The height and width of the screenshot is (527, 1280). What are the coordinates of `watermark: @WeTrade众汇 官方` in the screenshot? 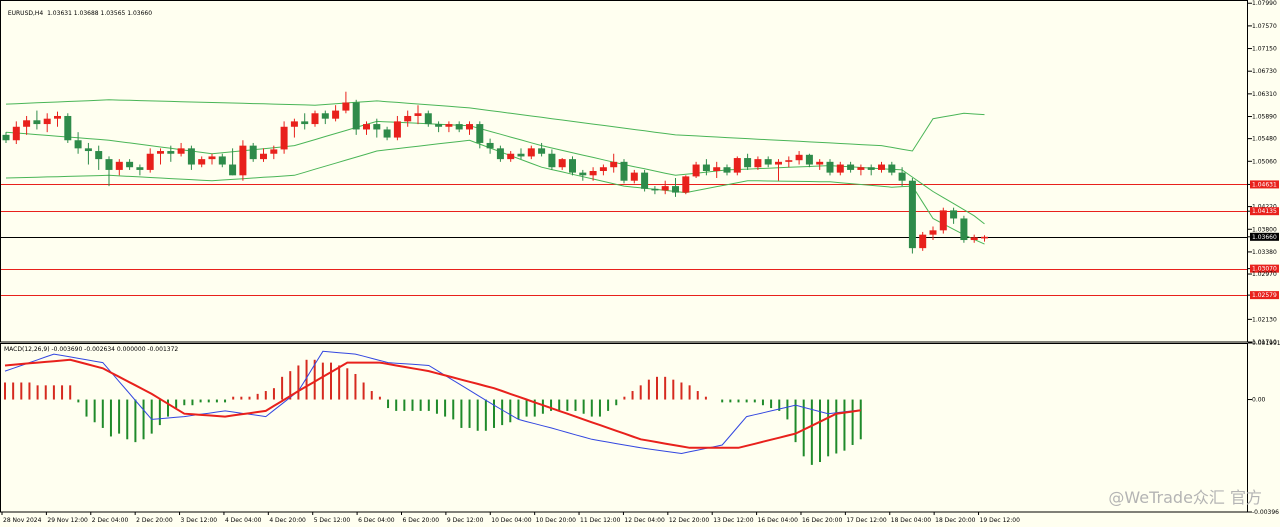 It's located at (1185, 497).